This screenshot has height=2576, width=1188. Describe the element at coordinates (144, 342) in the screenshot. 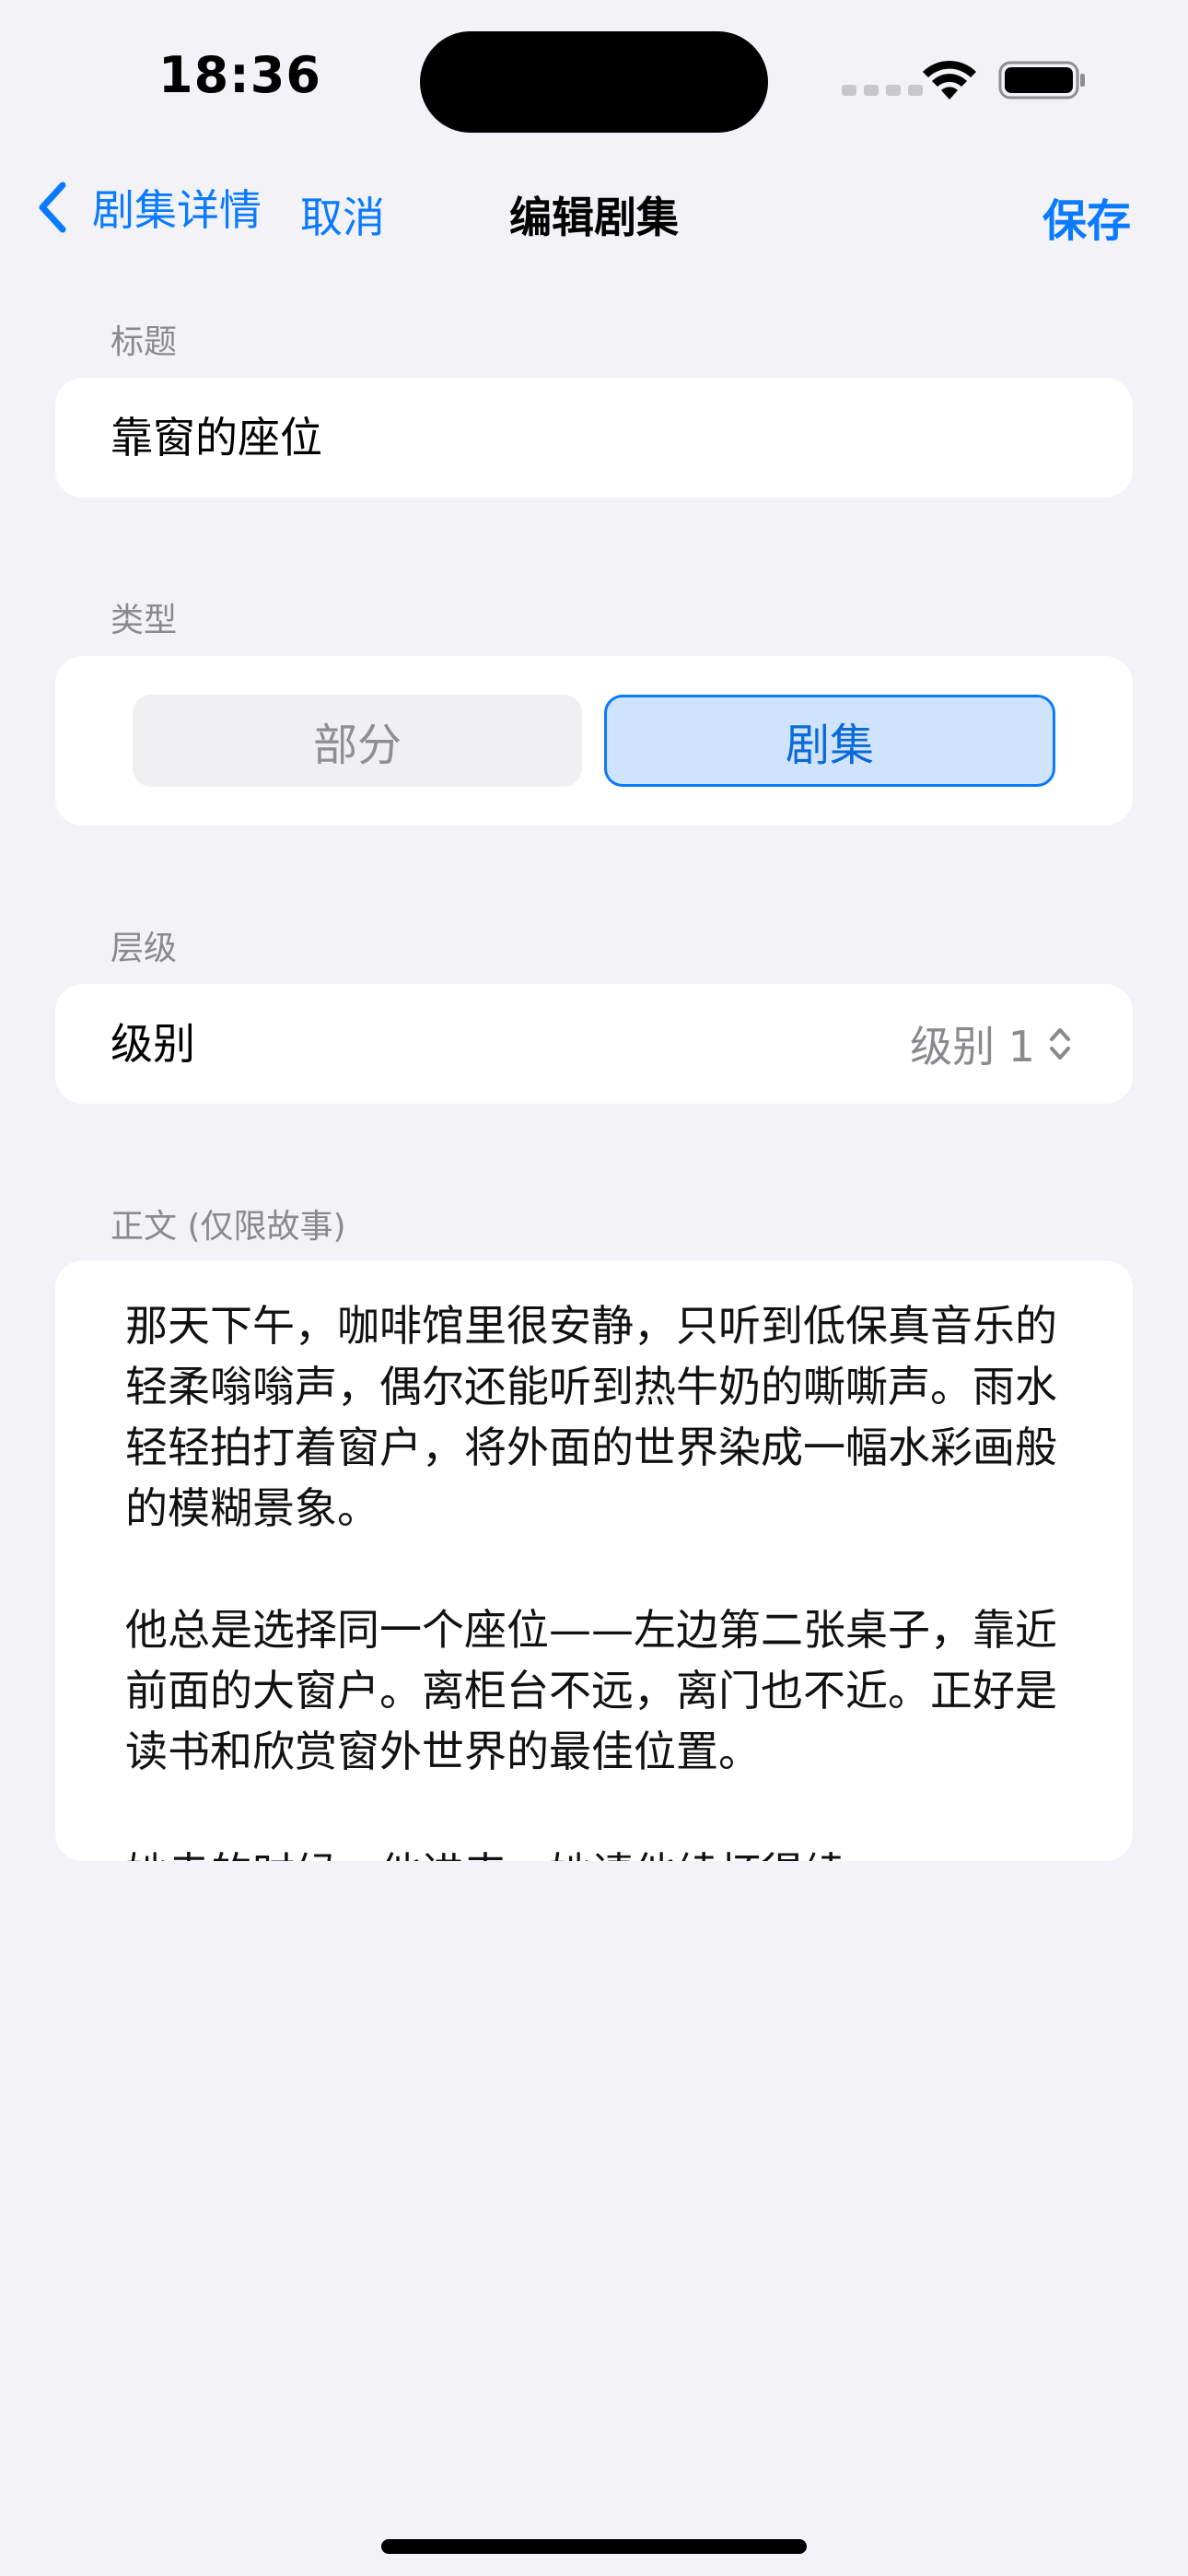

I see `title-section-label: 标题` at that location.